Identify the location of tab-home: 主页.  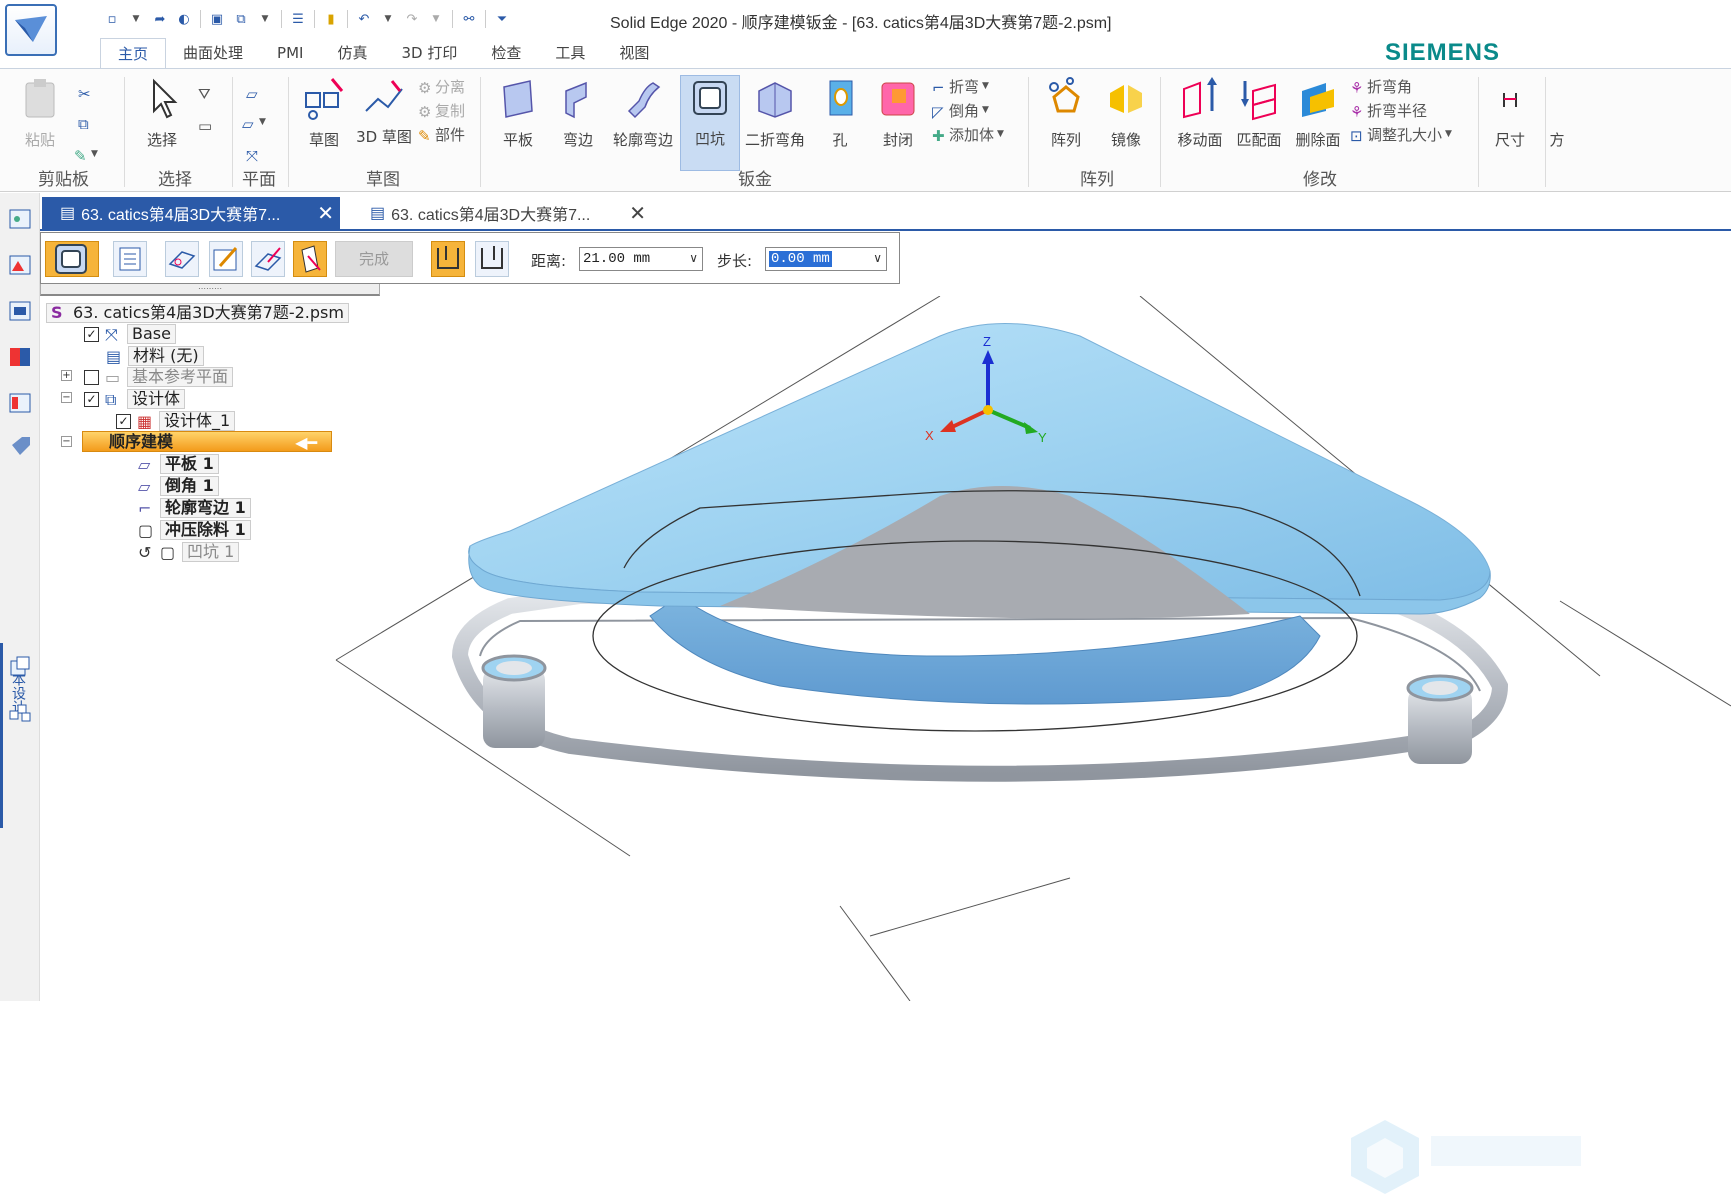
(133, 53).